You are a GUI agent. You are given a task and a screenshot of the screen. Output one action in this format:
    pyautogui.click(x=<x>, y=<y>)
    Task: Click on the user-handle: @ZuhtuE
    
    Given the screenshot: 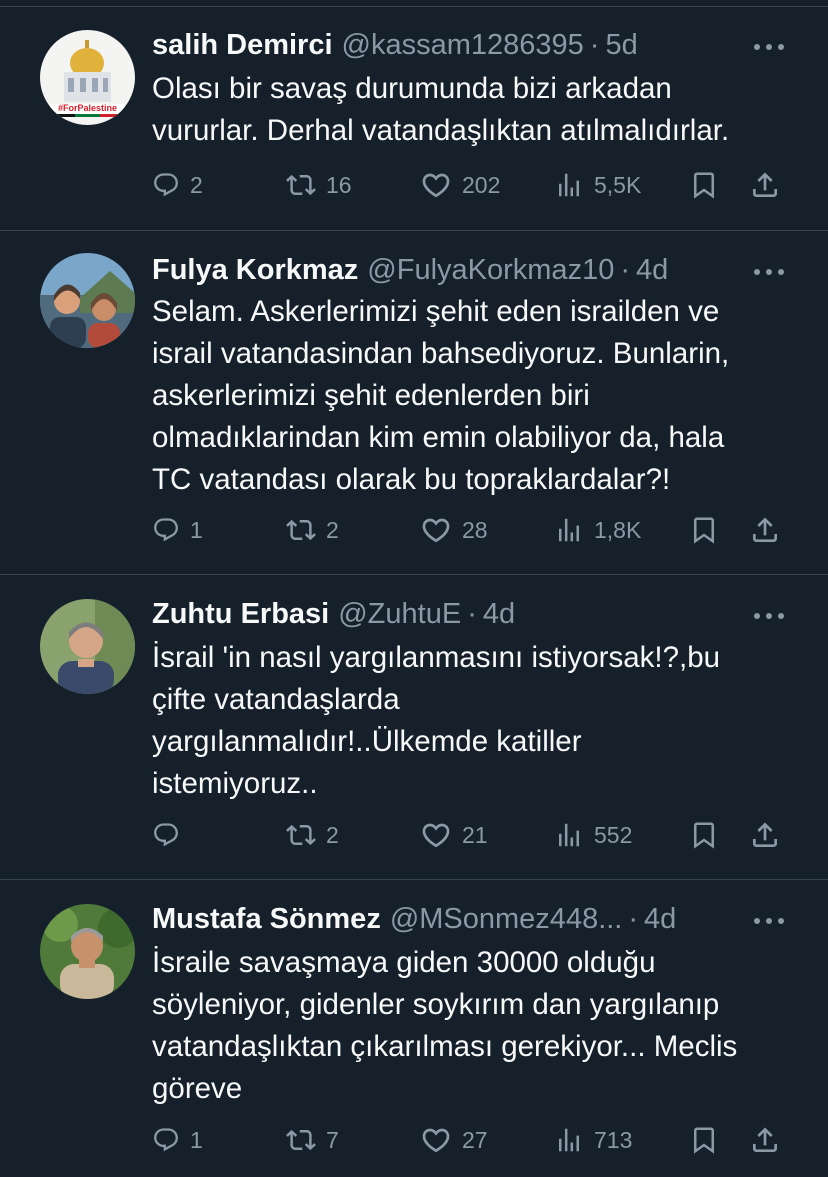 What is the action you would take?
    pyautogui.click(x=399, y=614)
    